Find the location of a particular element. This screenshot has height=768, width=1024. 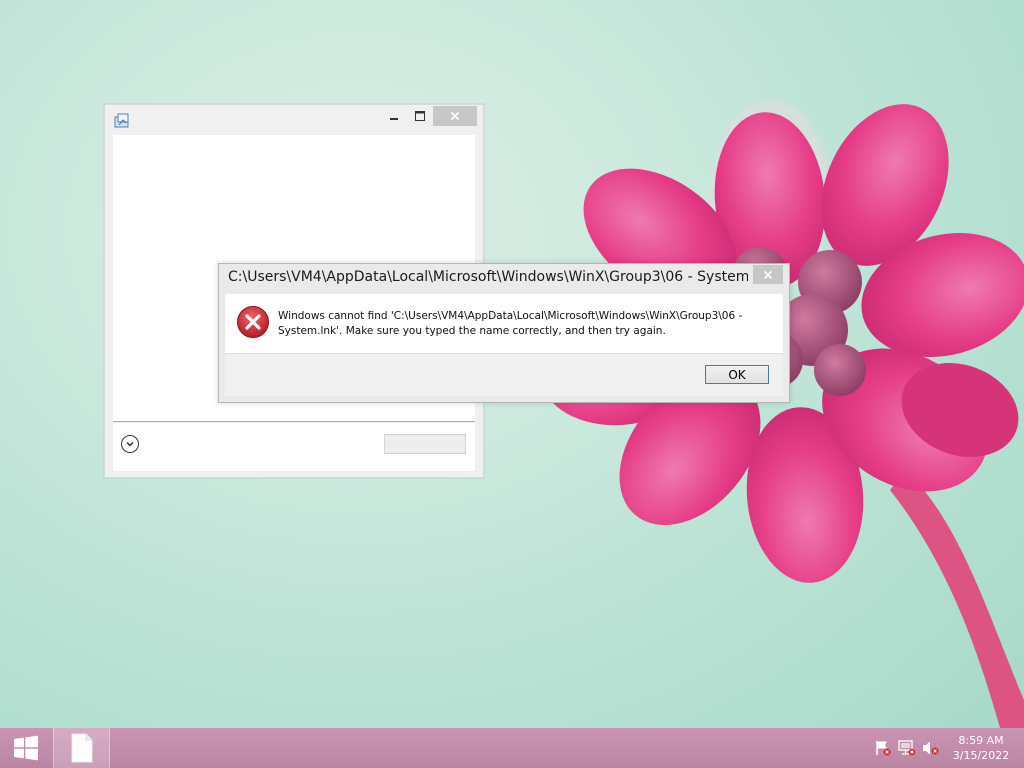

taskbar: 8:59 AM 3/15/2022 is located at coordinates (512, 748).